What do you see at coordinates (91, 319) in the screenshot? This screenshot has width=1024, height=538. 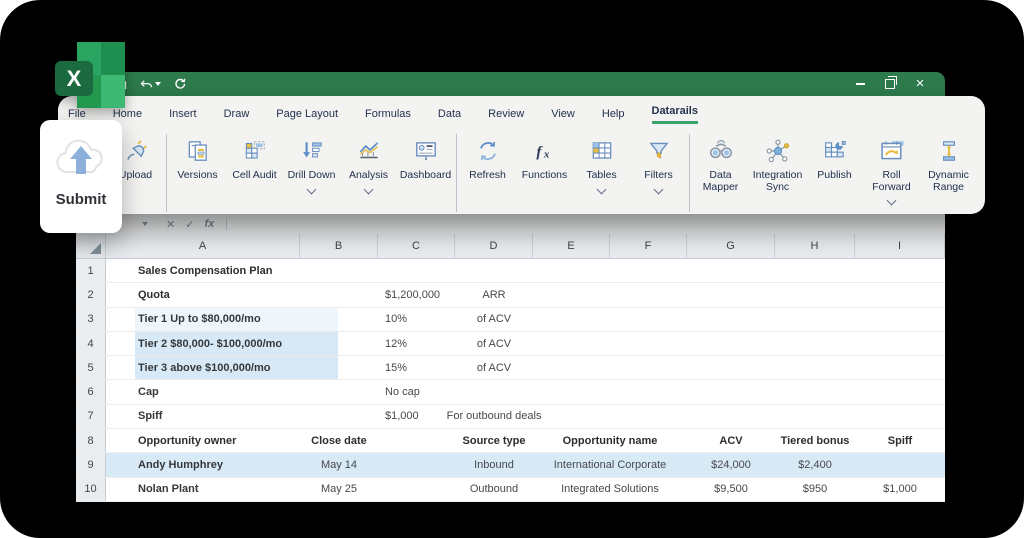 I see `row-header-3: 3` at bounding box center [91, 319].